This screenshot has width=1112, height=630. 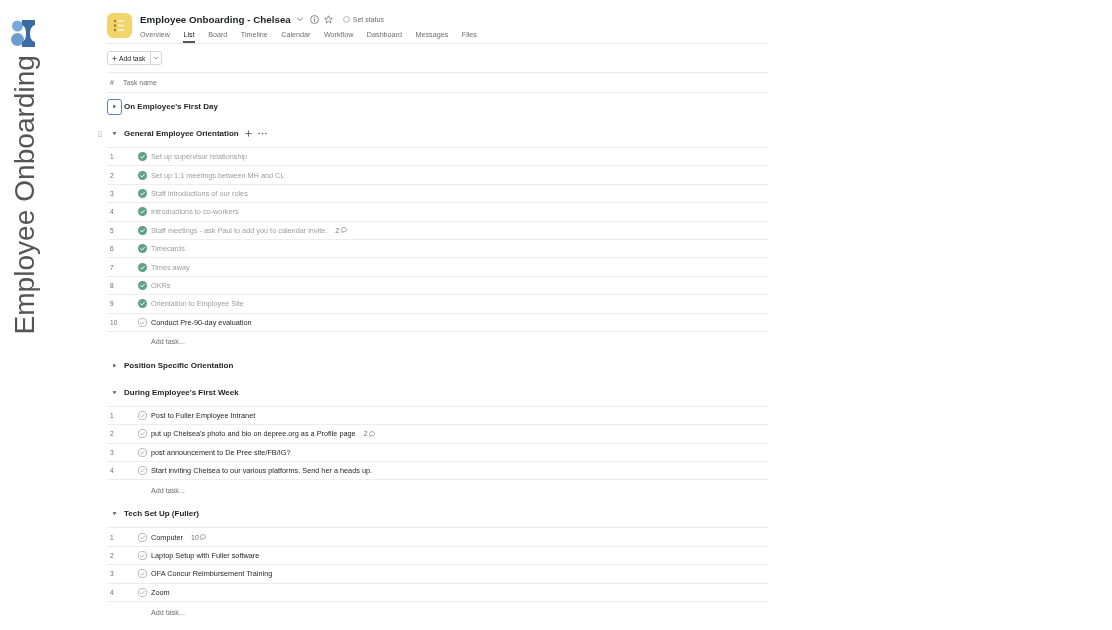 What do you see at coordinates (328, 19) in the screenshot?
I see `star-icon` at bounding box center [328, 19].